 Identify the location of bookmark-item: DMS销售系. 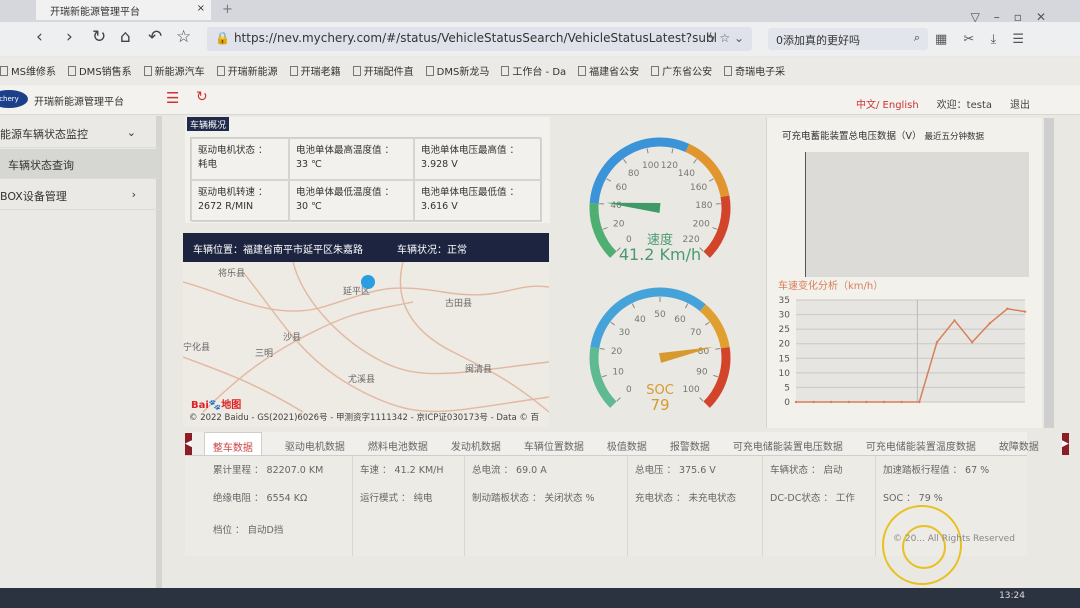
(99, 73).